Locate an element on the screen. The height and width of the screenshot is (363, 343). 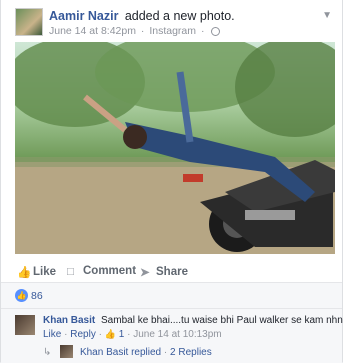
replies-line: ↳ Khan Basit replied · 2 Replies is located at coordinates (127, 351).